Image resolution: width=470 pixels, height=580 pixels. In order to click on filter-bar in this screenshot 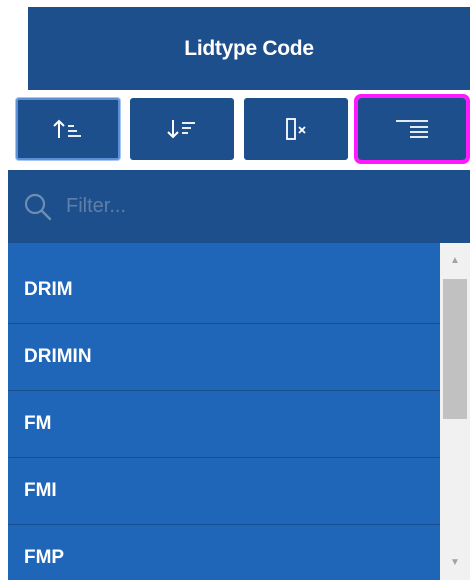, I will do `click(239, 206)`.